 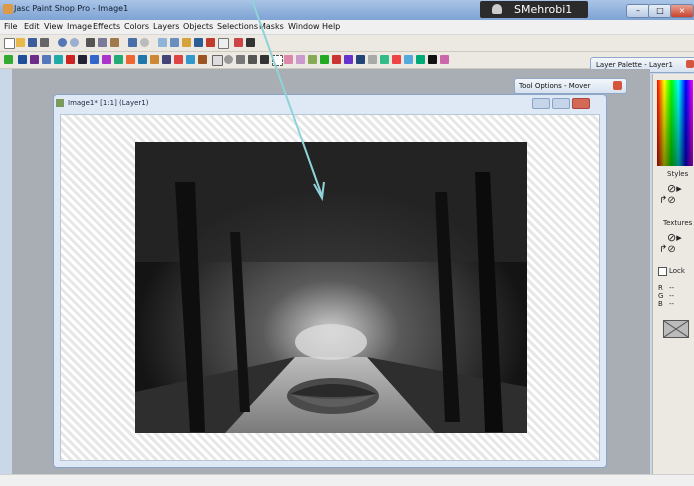 I want to click on rgb-g-value: --, so click(x=672, y=296).